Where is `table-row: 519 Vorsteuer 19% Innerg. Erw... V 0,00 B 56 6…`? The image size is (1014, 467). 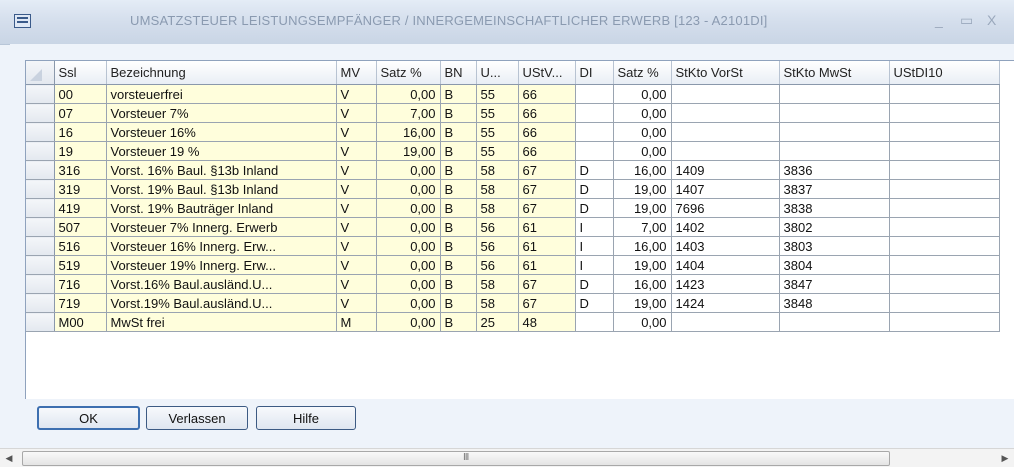 table-row: 519 Vorsteuer 19% Innerg. Erw... V 0,00 B 56 6… is located at coordinates (513, 265).